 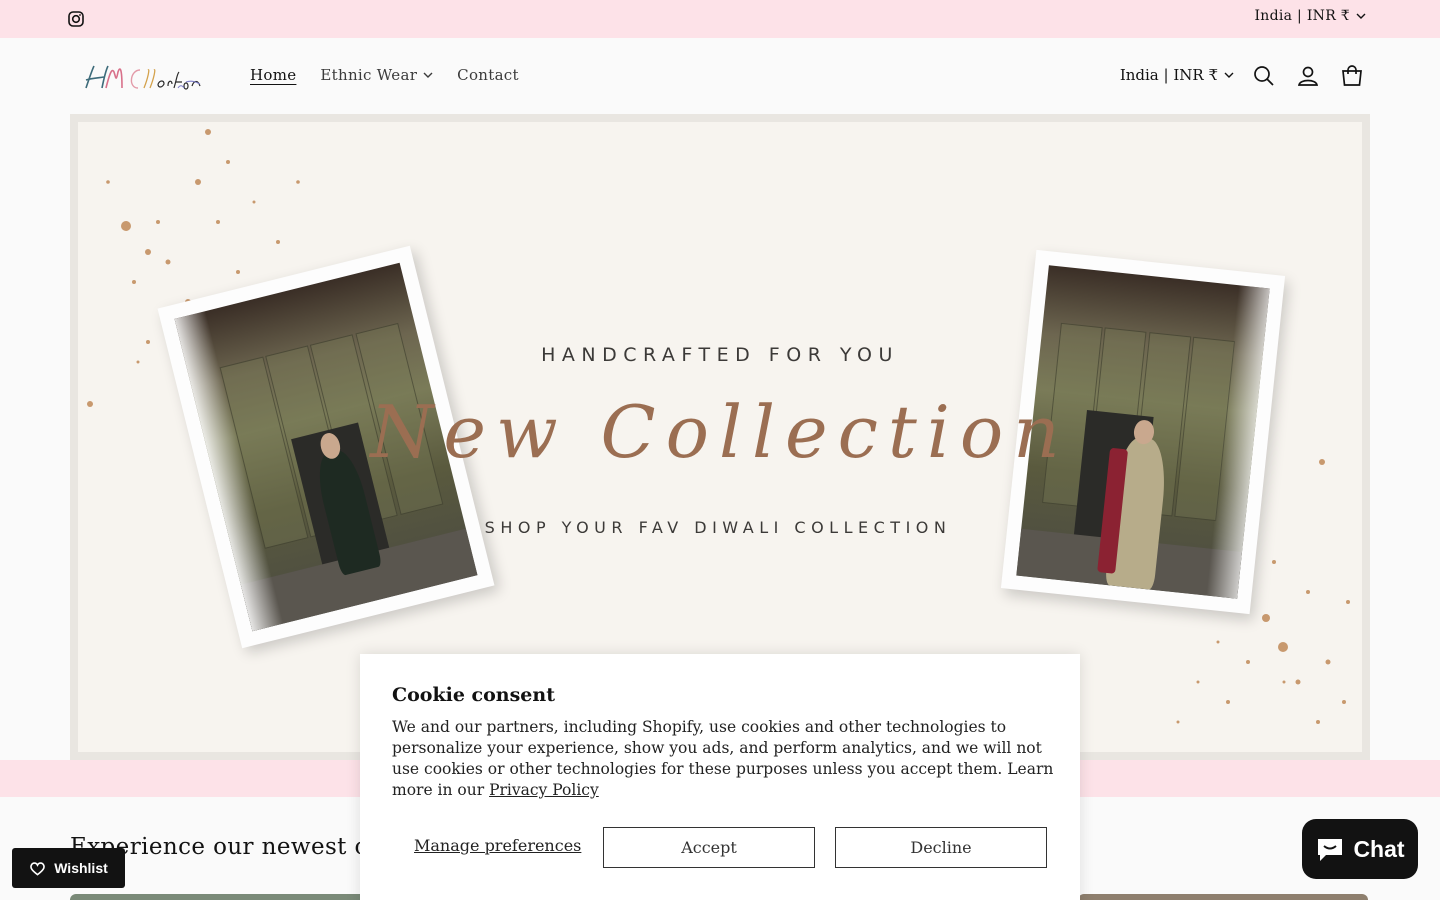 I want to click on nav-home-label: Home, so click(x=273, y=75).